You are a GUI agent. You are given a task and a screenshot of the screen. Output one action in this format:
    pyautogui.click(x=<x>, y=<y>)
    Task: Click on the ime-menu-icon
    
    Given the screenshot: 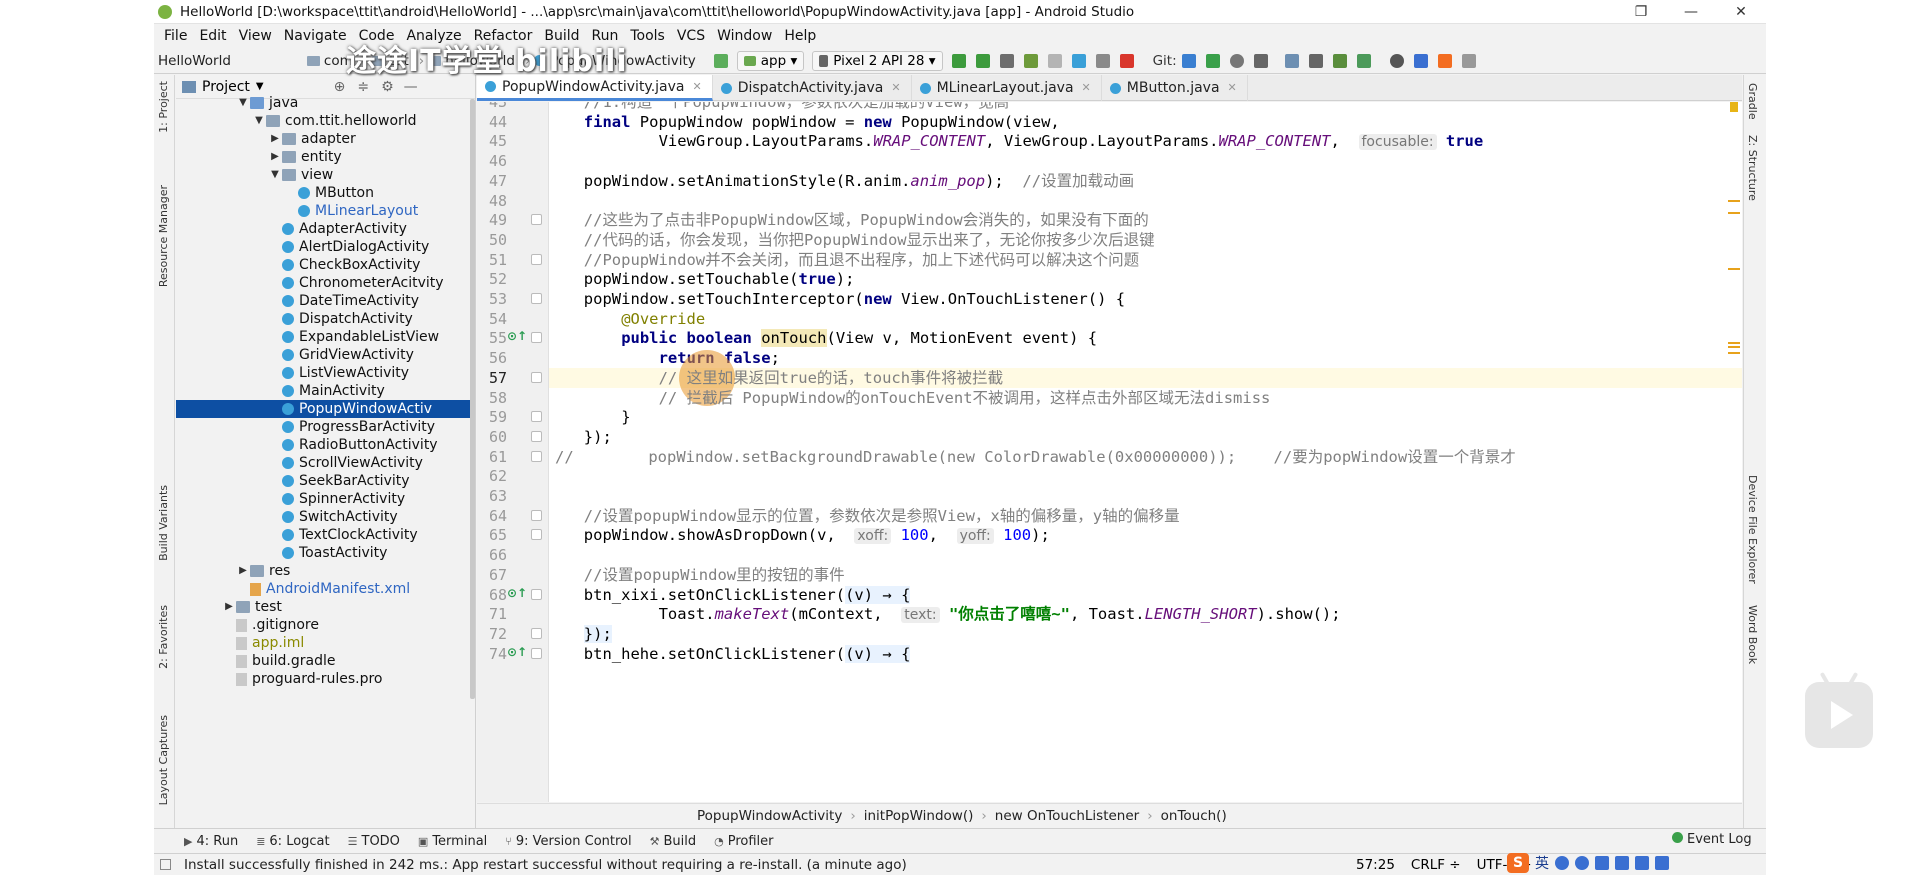 What is the action you would take?
    pyautogui.click(x=1662, y=863)
    